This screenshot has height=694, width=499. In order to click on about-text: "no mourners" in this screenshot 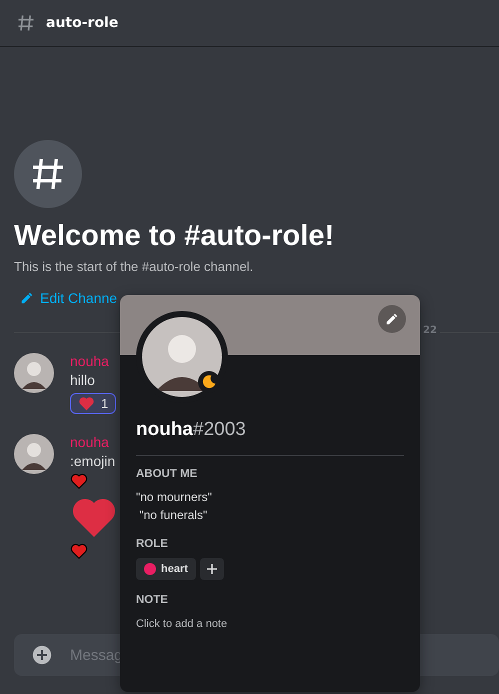, I will do `click(174, 497)`.